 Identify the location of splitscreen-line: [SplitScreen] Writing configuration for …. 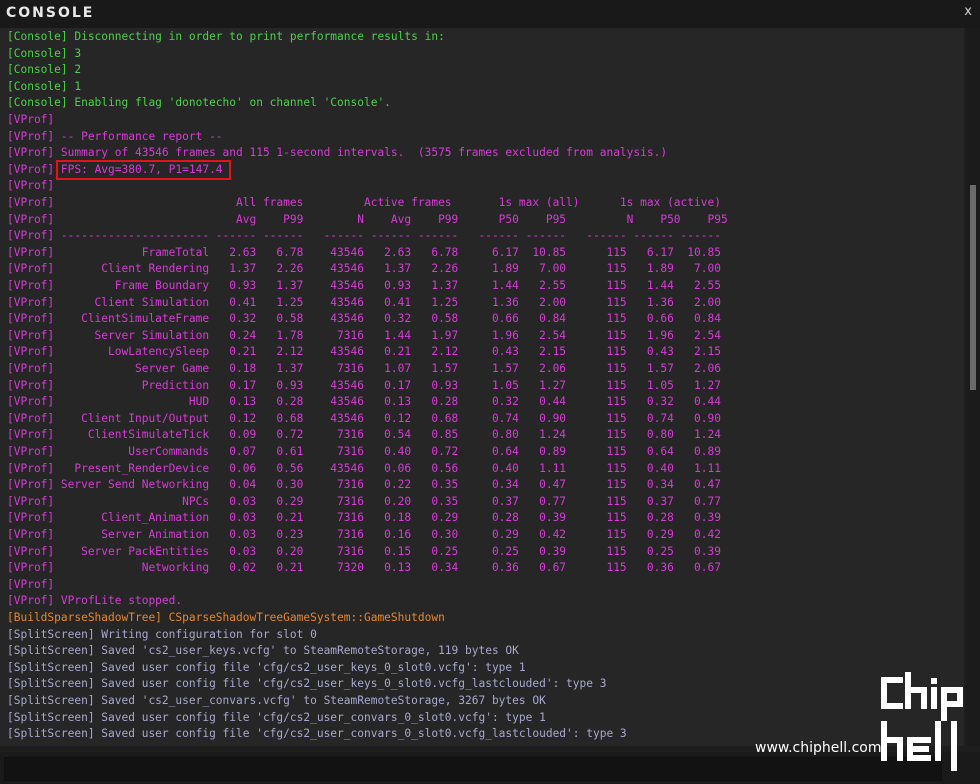
(162, 634).